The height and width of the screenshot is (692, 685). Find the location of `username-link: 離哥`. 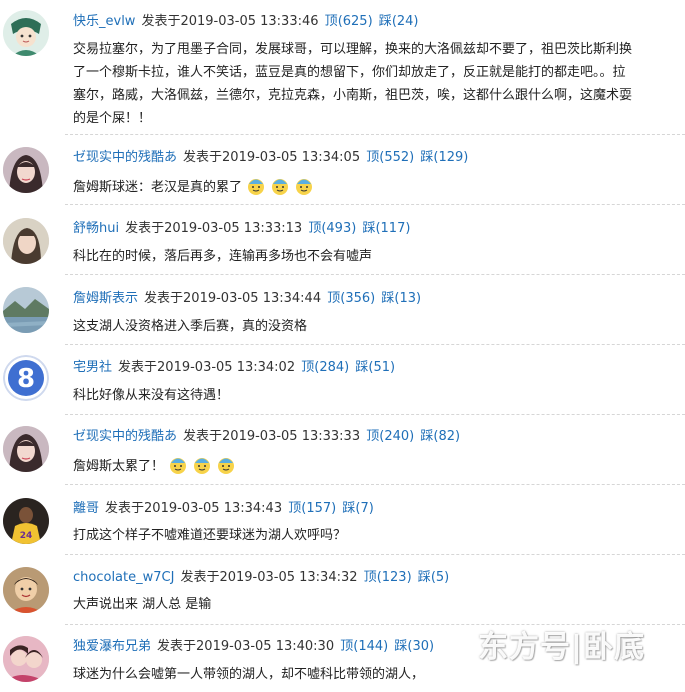

username-link: 離哥 is located at coordinates (86, 508).